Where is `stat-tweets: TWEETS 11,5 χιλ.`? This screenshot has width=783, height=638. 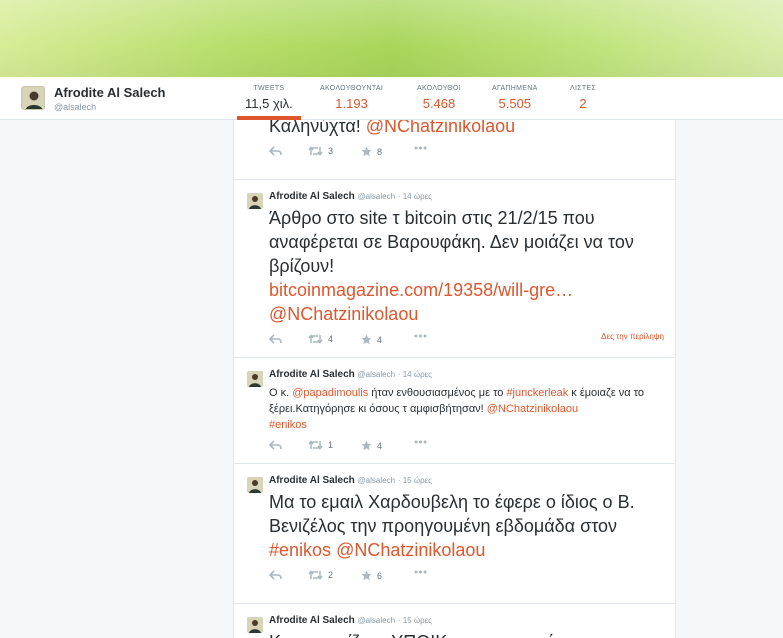
stat-tweets: TWEETS 11,5 χιλ. is located at coordinates (269, 102).